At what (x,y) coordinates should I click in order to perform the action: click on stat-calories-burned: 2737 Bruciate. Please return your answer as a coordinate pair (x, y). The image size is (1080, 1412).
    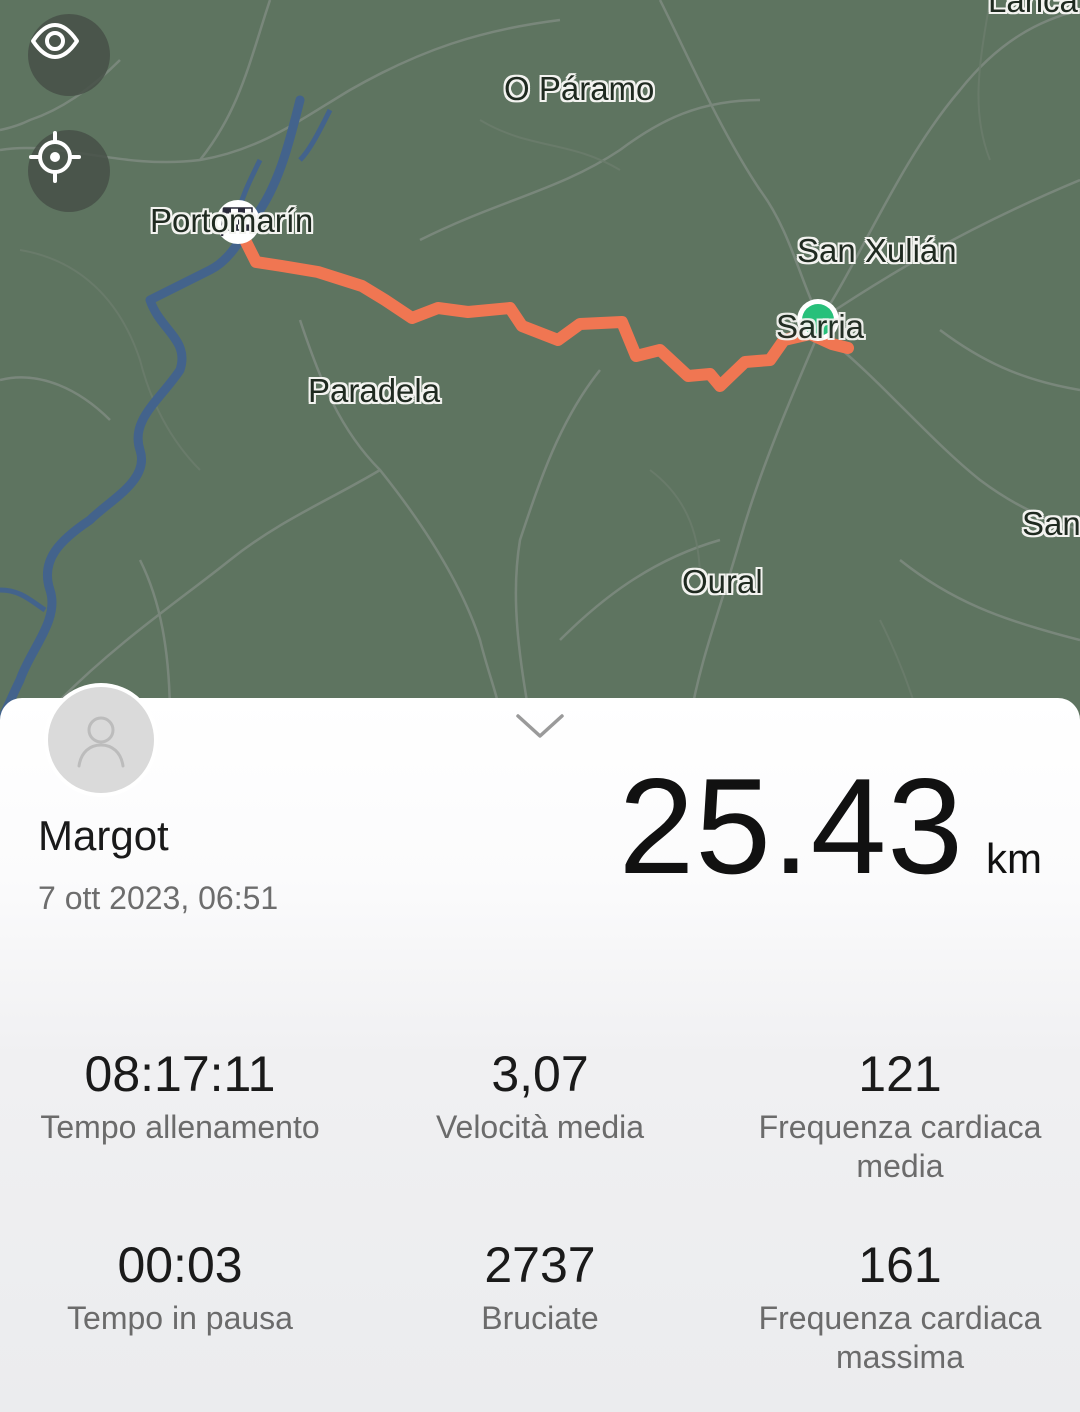
    Looking at the image, I should click on (540, 1286).